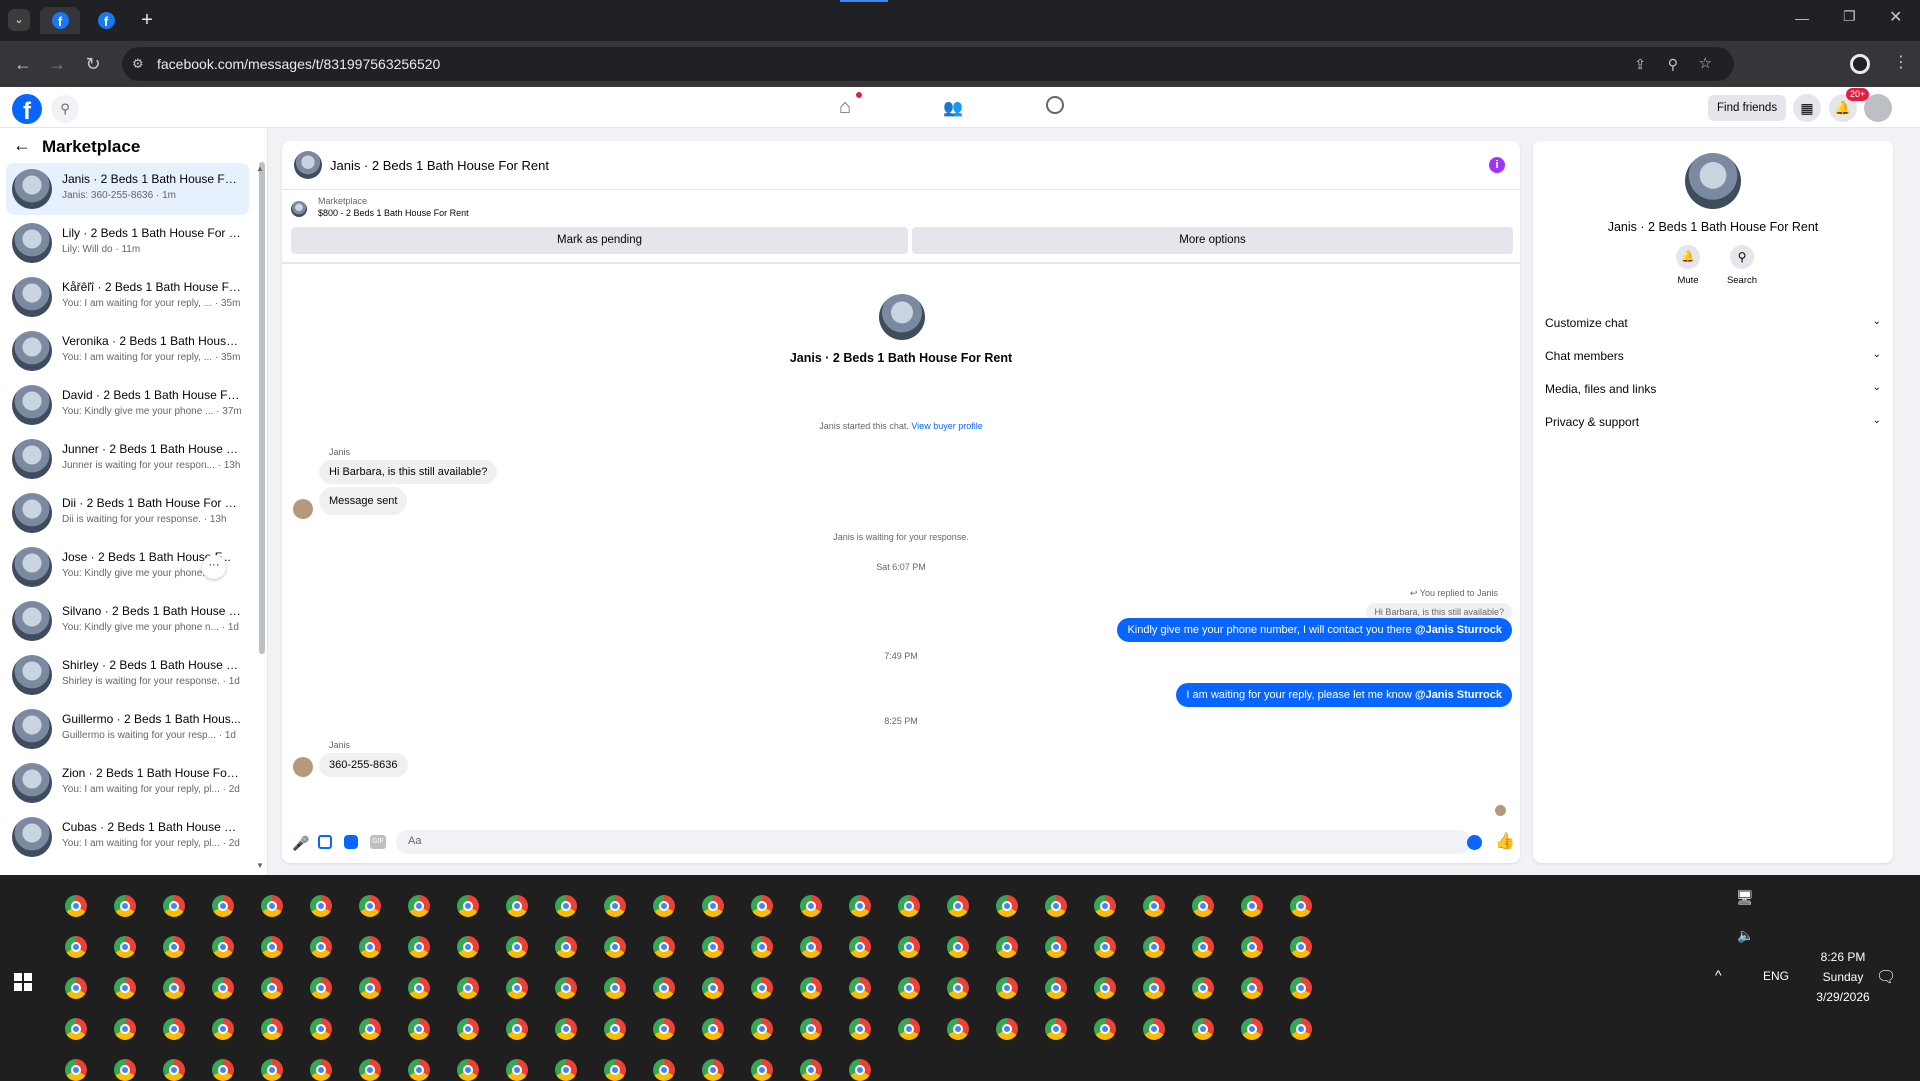 The height and width of the screenshot is (1081, 1920). What do you see at coordinates (378, 842) in the screenshot?
I see `gif-icon: GIF` at bounding box center [378, 842].